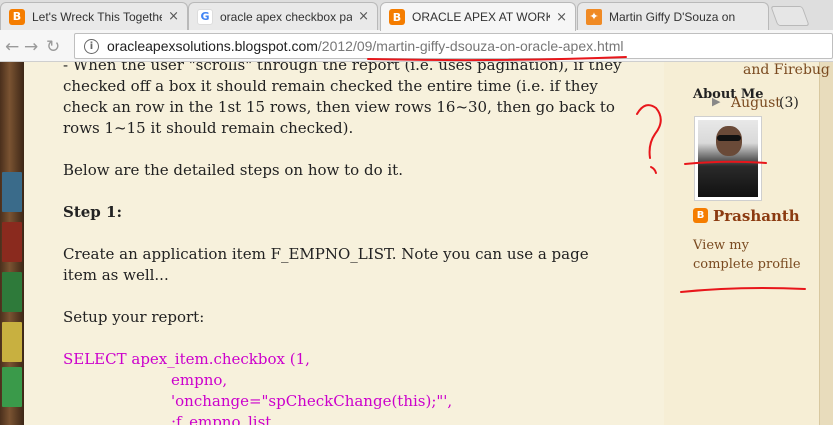 This screenshot has width=833, height=425. I want to click on avatar-head, so click(729, 141).